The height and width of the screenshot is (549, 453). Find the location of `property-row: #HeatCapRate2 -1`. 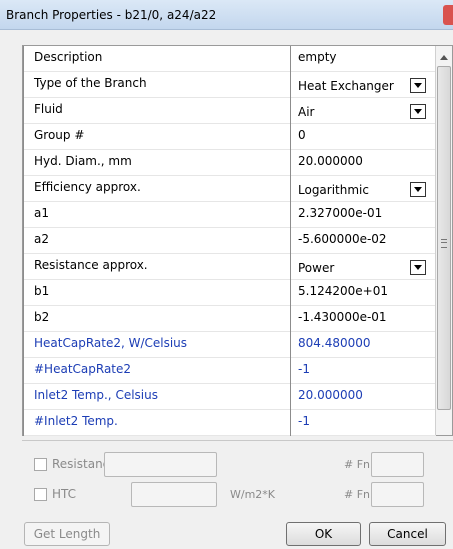

property-row: #HeatCapRate2 -1 is located at coordinates (229, 371).